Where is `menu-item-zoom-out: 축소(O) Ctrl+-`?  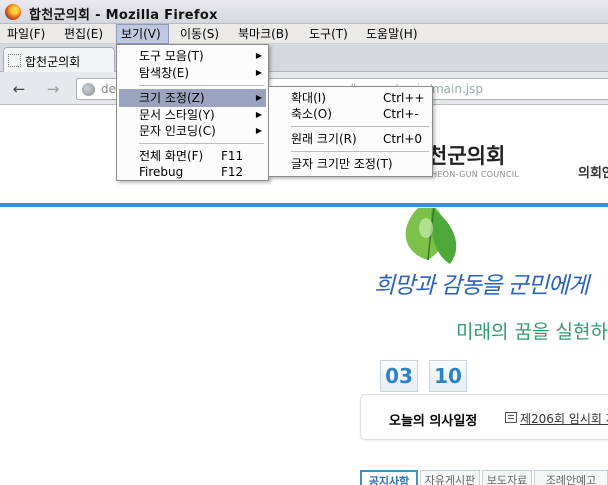 menu-item-zoom-out: 축소(O) Ctrl+- is located at coordinates (350, 114).